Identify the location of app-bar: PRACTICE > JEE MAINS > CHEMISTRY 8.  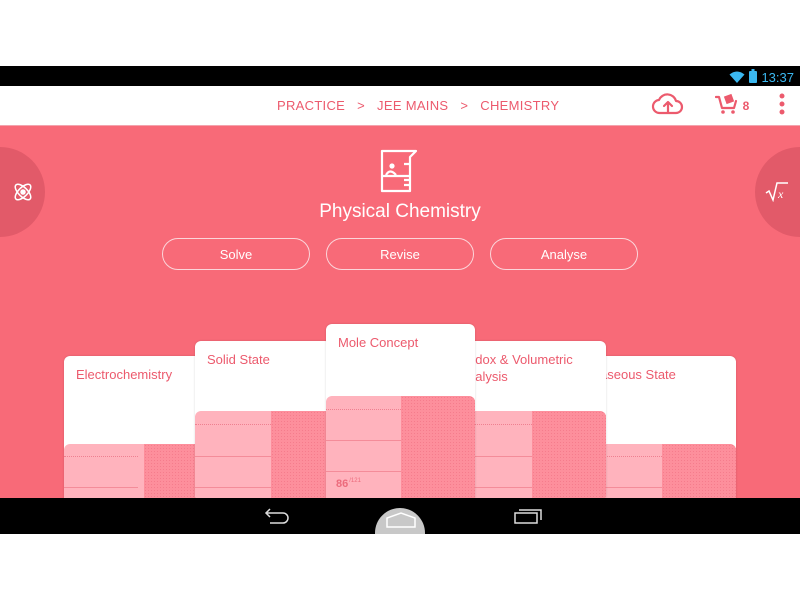
(400, 106).